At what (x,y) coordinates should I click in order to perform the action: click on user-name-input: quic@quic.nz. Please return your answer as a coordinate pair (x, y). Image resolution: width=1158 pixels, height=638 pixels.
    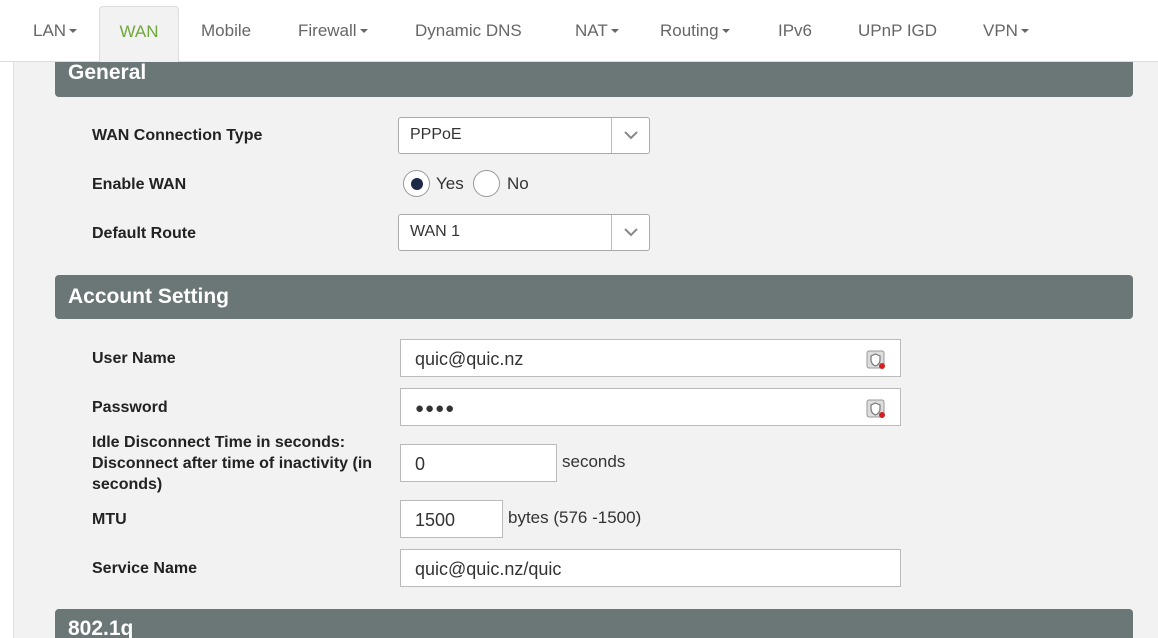
    Looking at the image, I should click on (650, 358).